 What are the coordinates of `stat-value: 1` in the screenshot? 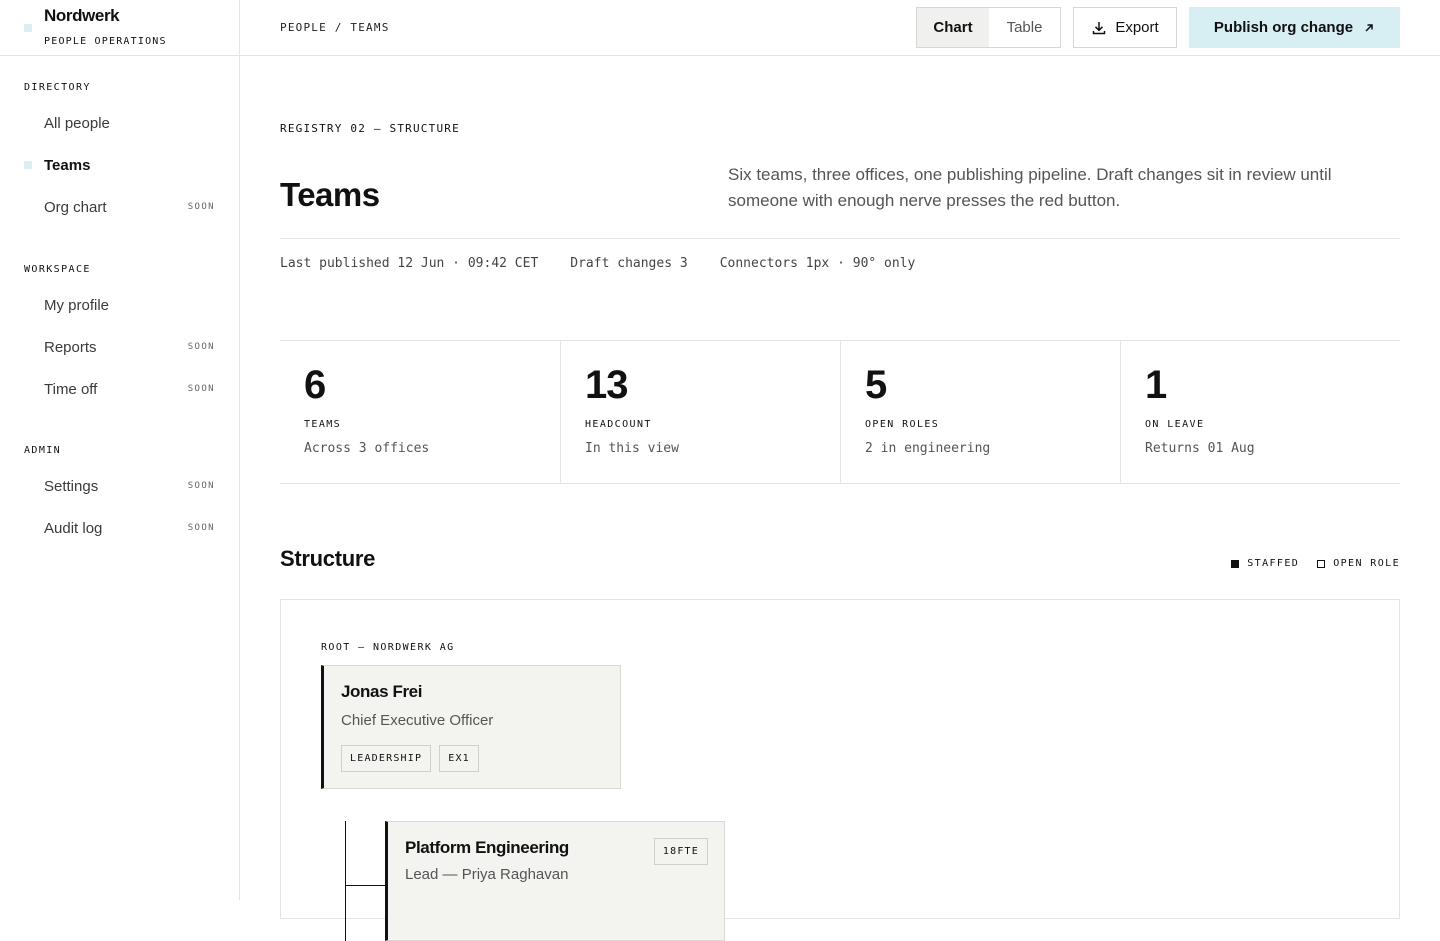 It's located at (1156, 385).